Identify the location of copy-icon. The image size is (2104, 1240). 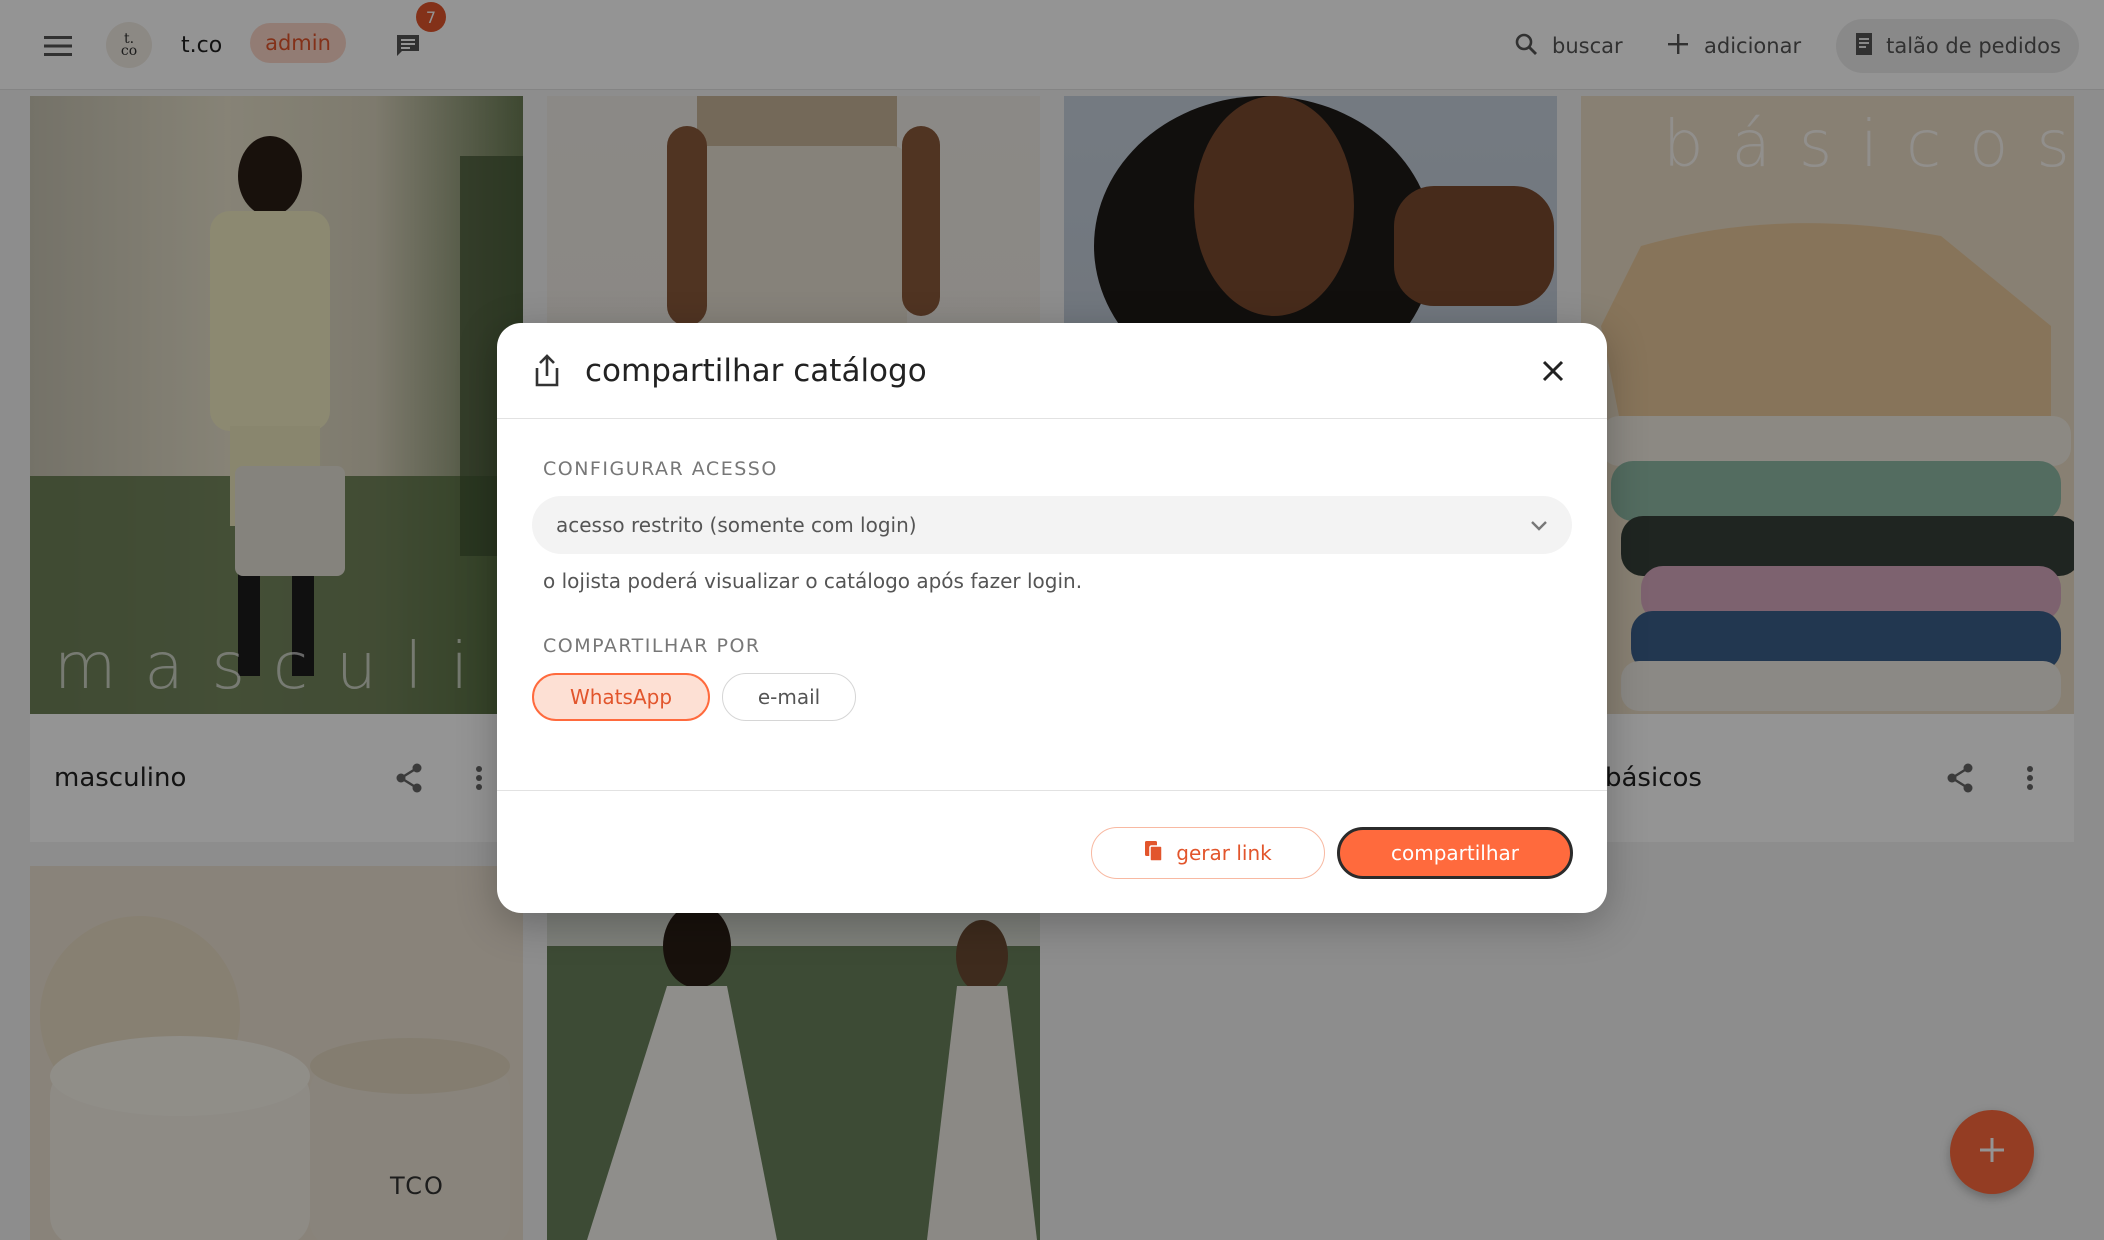
(1154, 853).